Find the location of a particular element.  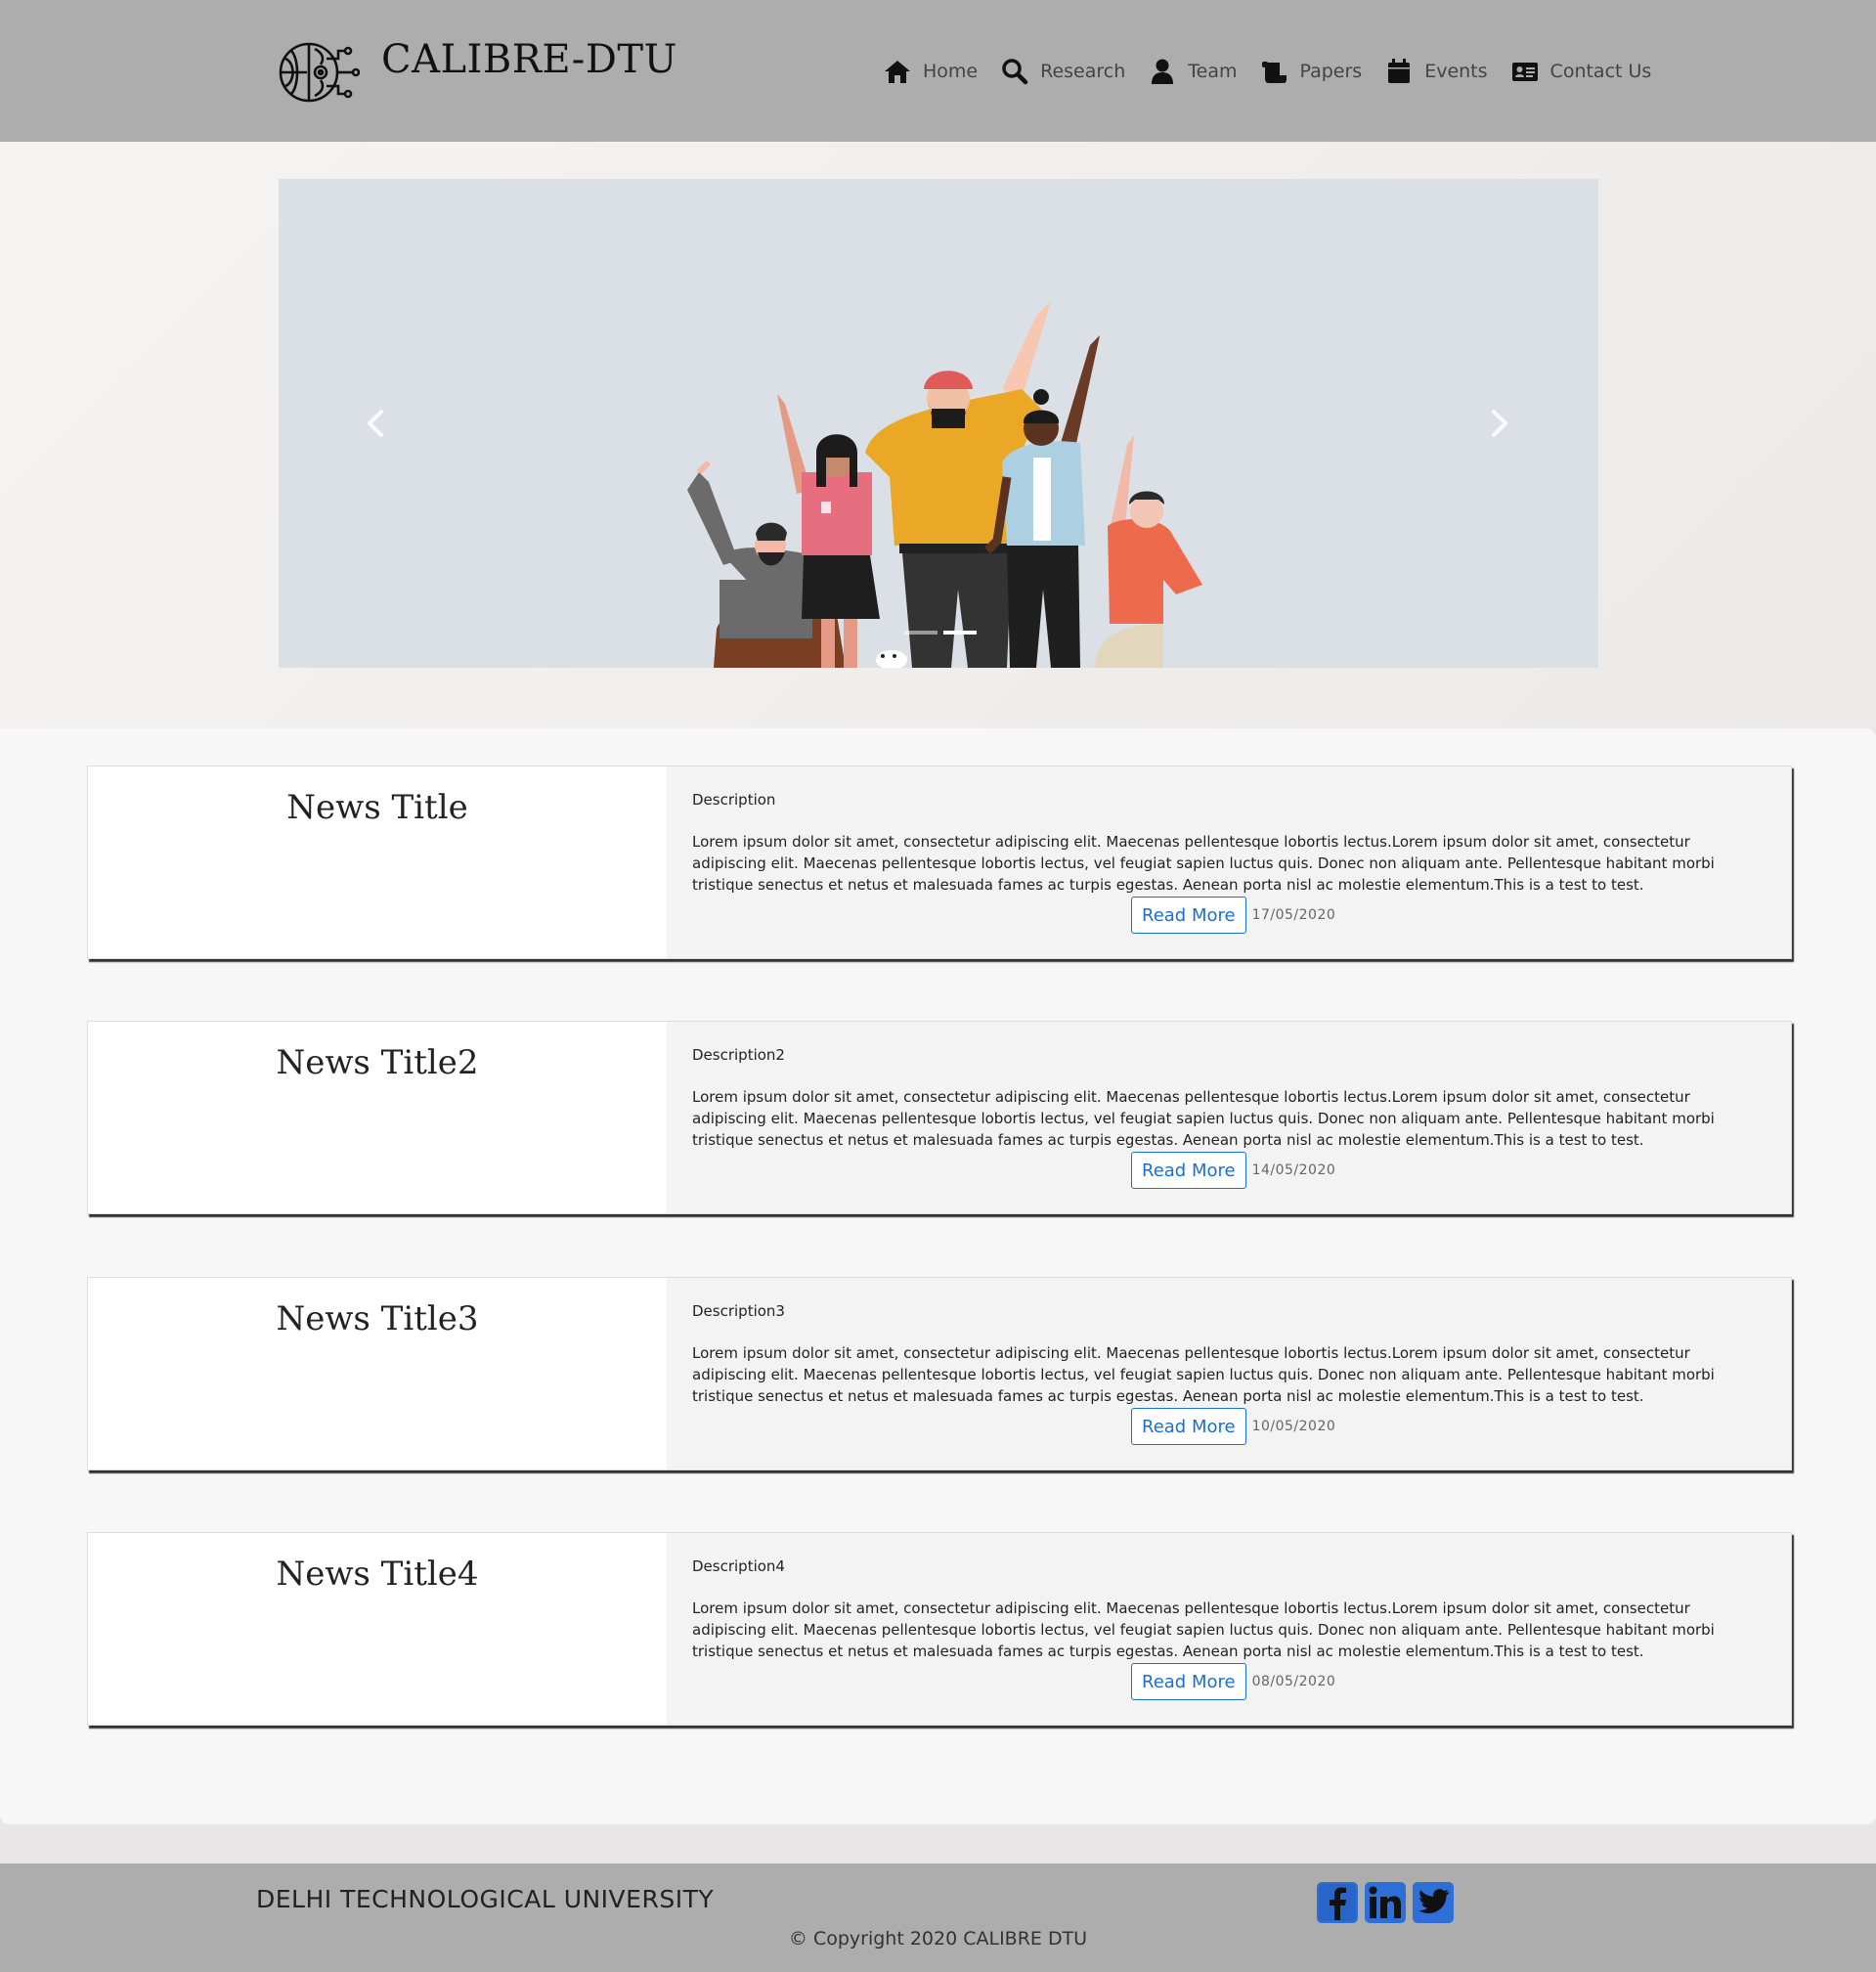

nav-team: Team is located at coordinates (1193, 71).